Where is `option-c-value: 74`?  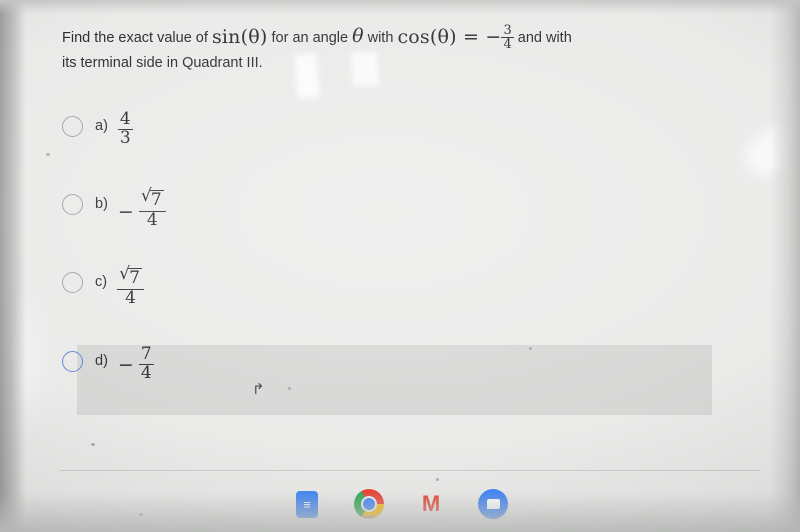
option-c-value: 74 is located at coordinates (130, 287).